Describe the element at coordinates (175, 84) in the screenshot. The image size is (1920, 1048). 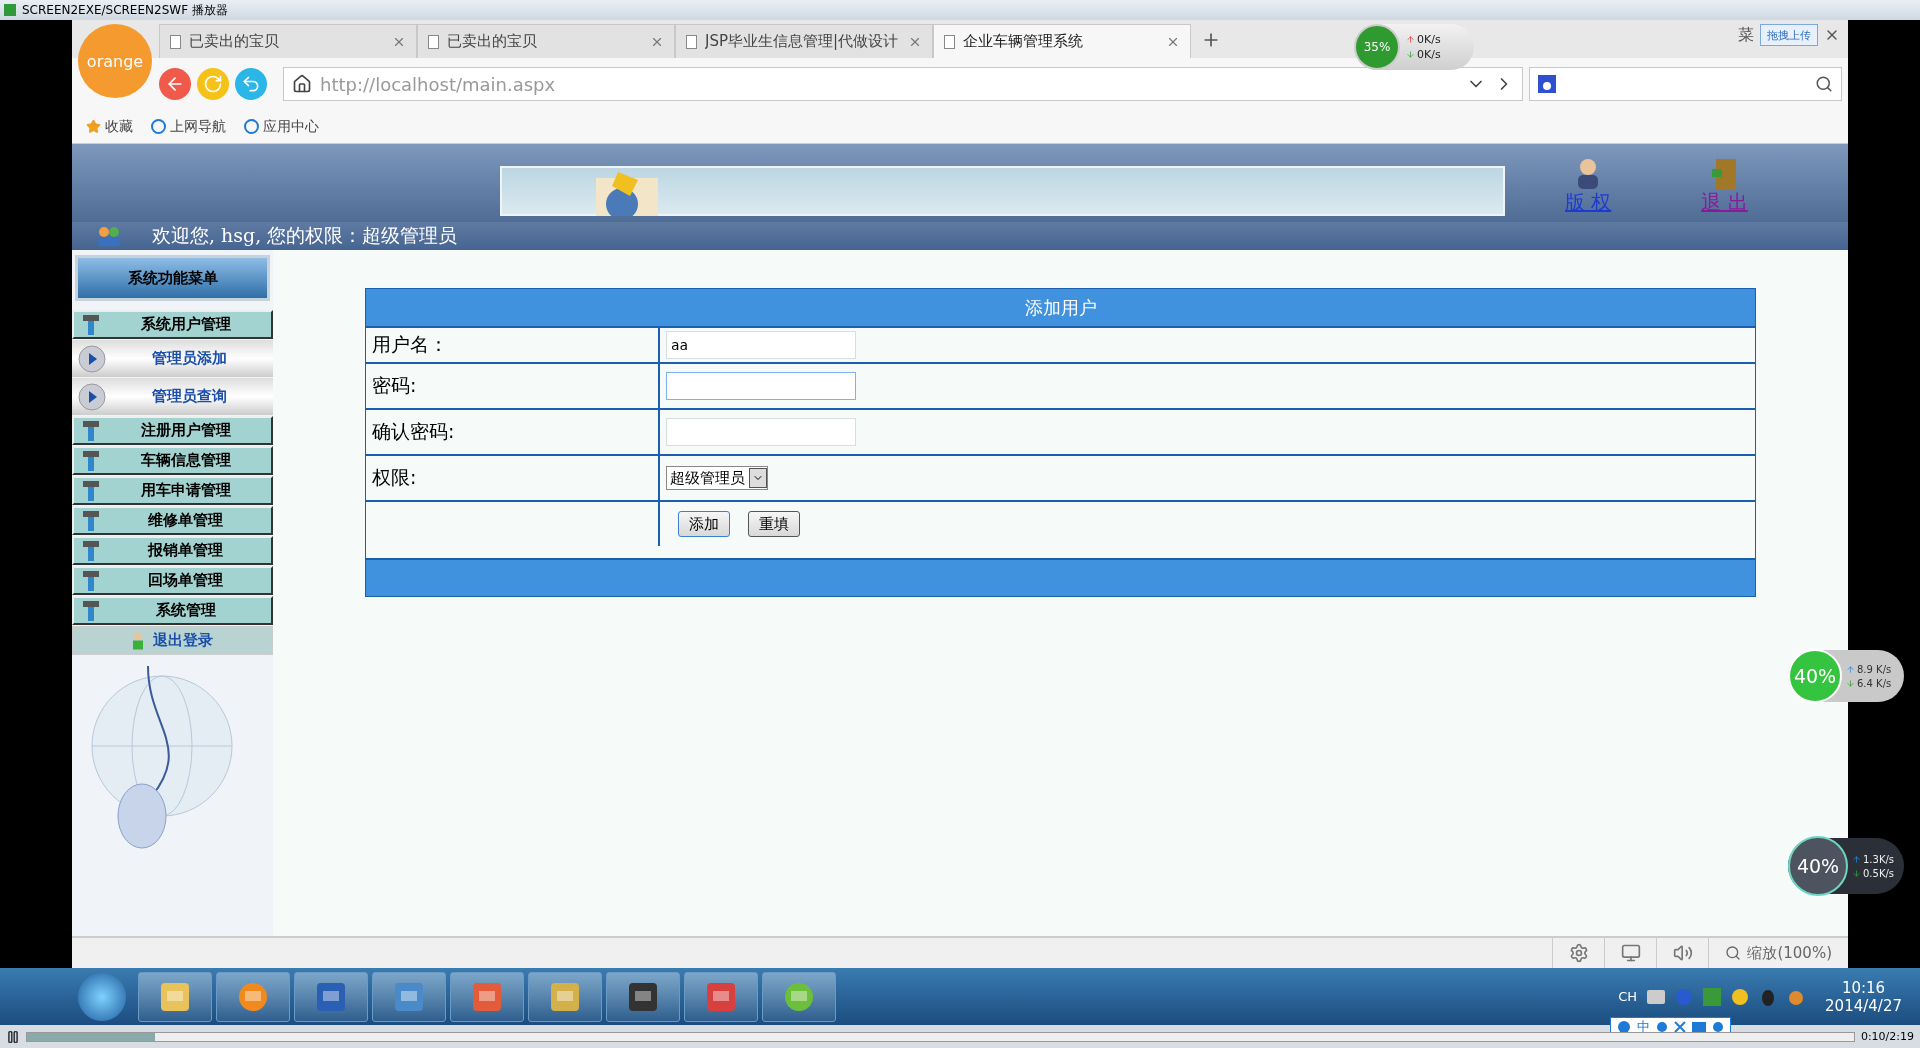
I see `back-button` at that location.